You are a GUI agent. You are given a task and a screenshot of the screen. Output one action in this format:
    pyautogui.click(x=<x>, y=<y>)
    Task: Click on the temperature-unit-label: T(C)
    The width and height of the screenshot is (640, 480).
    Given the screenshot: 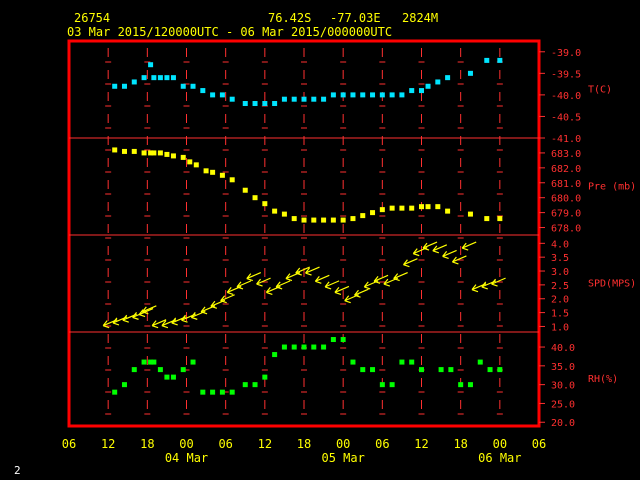 What is the action you would take?
    pyautogui.click(x=600, y=90)
    